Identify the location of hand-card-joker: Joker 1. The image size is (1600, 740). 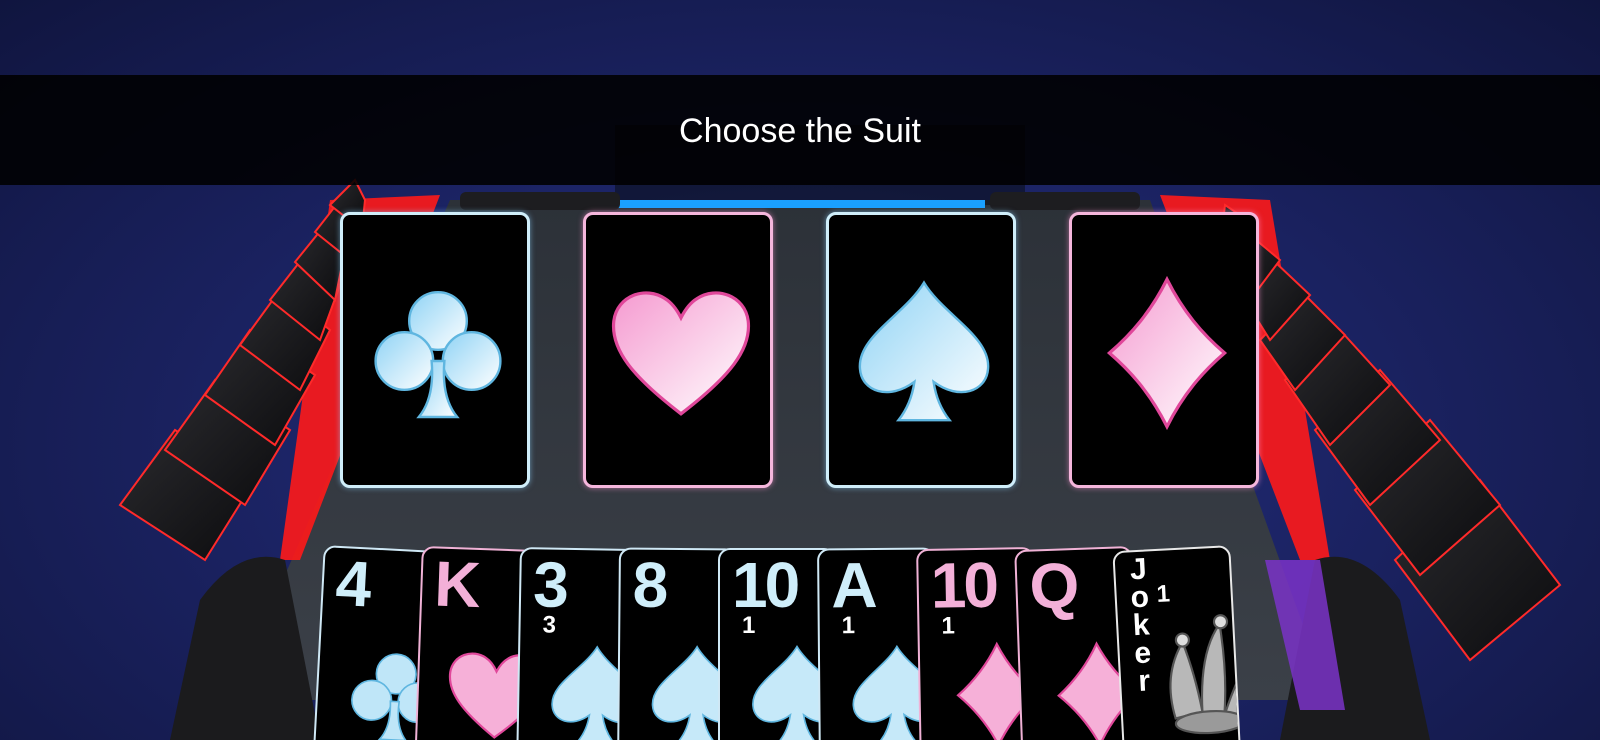
(1177, 642).